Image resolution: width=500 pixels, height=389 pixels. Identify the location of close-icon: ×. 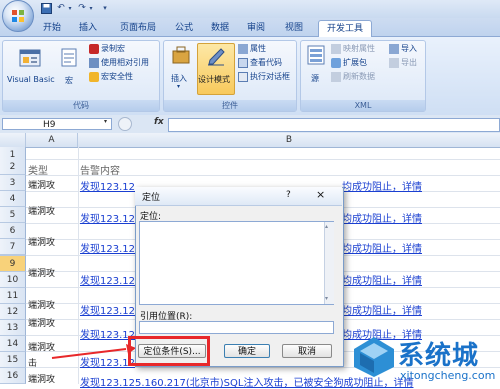
(320, 194).